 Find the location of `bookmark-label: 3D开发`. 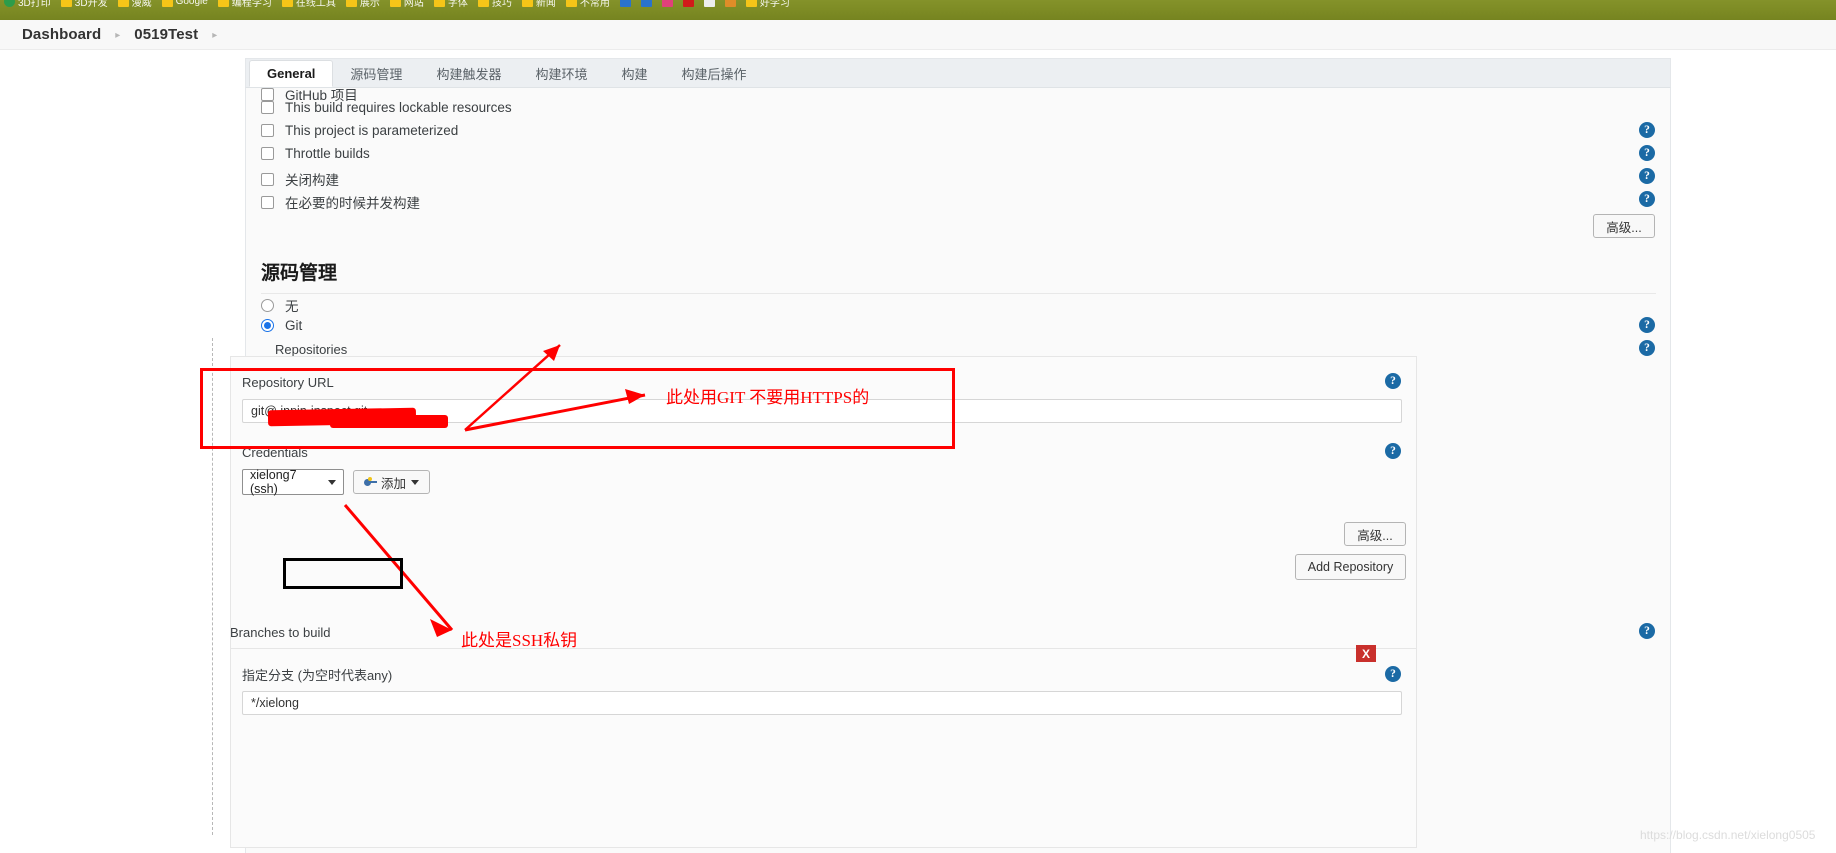

bookmark-label: 3D开发 is located at coordinates (91, 4).